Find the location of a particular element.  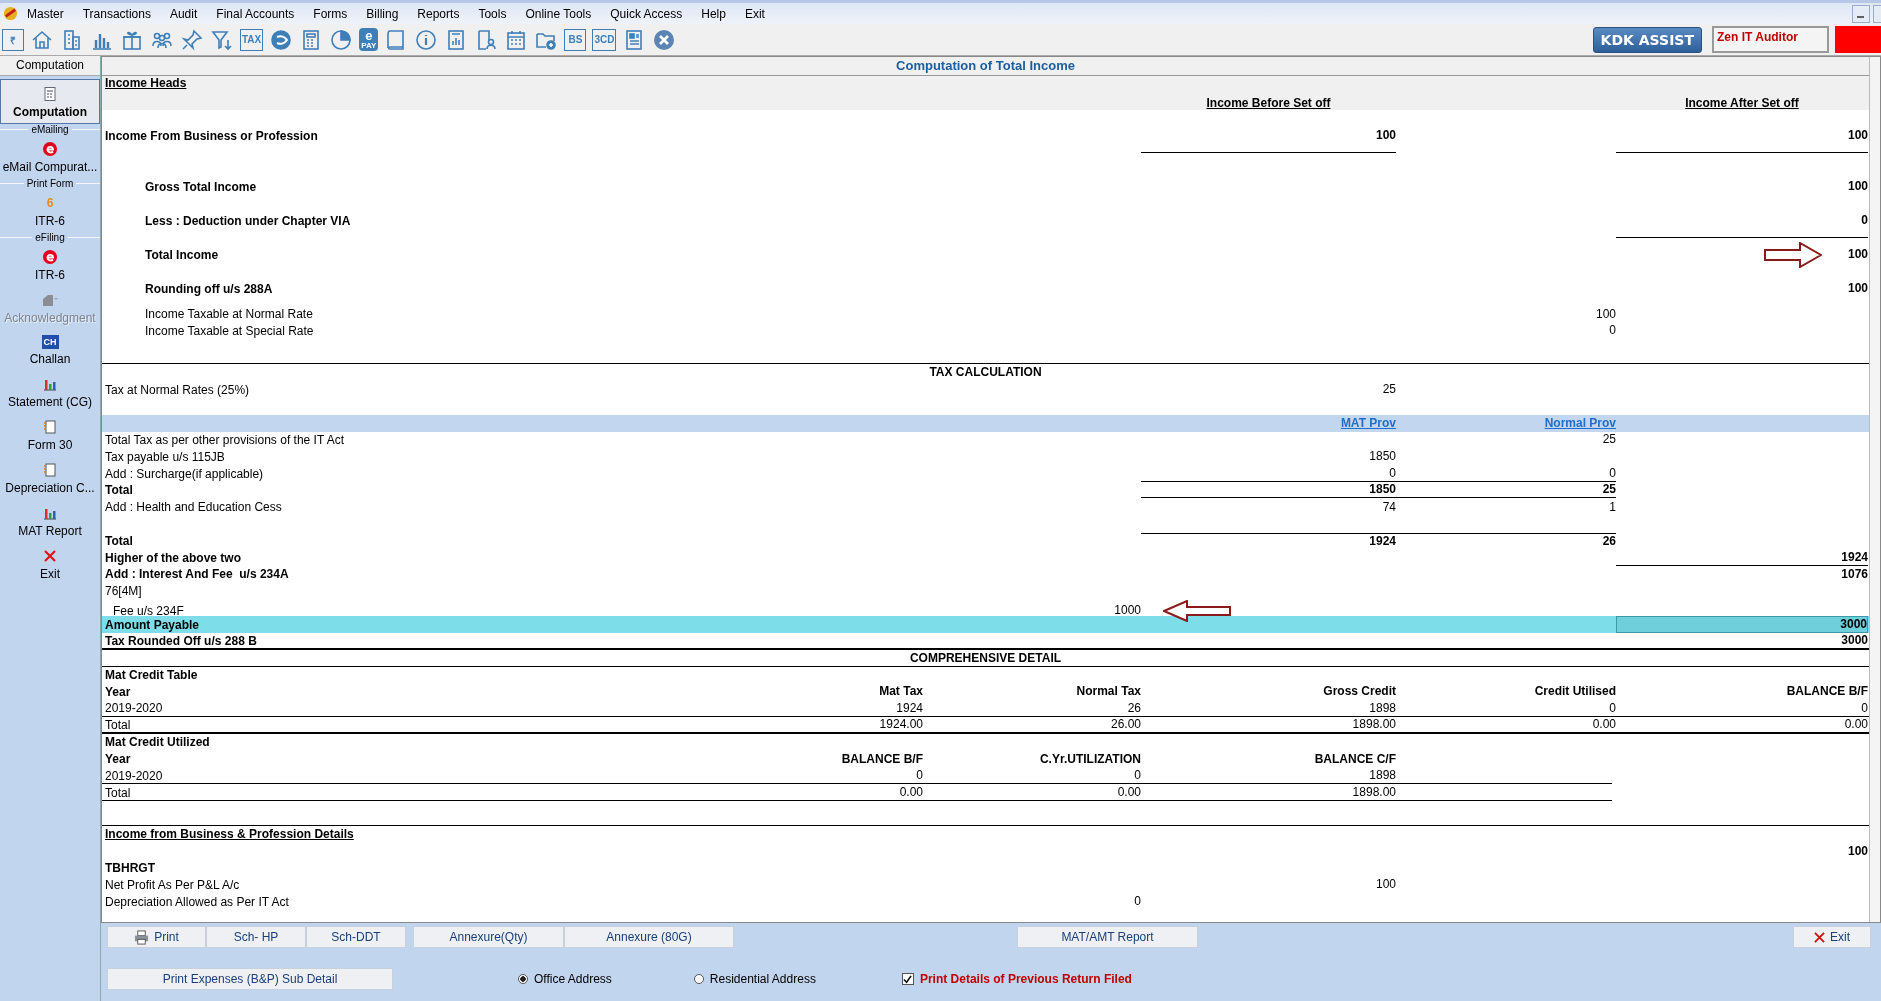

sidebar-item: CH Challan is located at coordinates (50, 349).